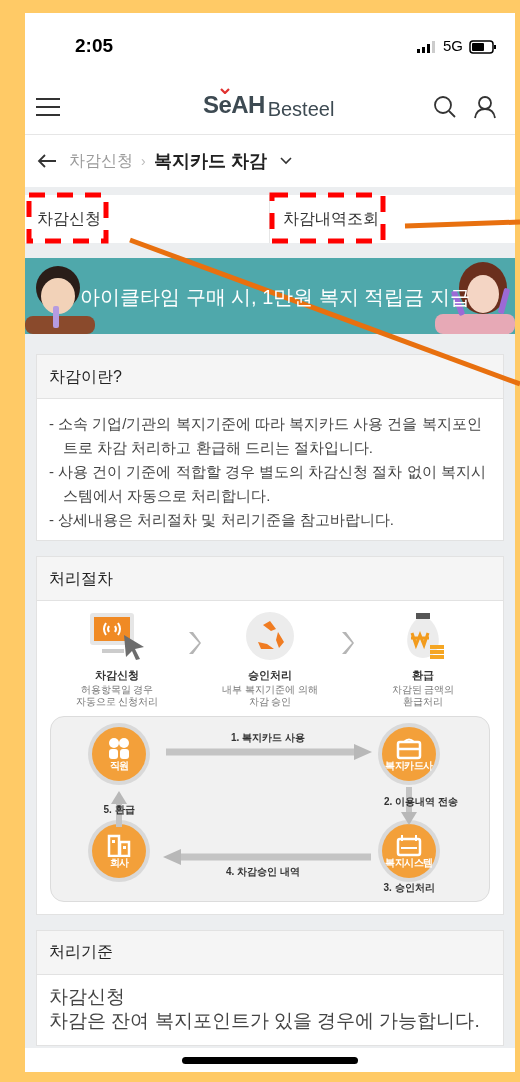 The image size is (520, 1082). Describe the element at coordinates (268, 484) in the screenshot. I see `bullet-text: - 사용 건이 기준에 적합할 경우 별도의 차감신청 절차 없이 복지시스템에서 자동으로 처리합니다.` at that location.